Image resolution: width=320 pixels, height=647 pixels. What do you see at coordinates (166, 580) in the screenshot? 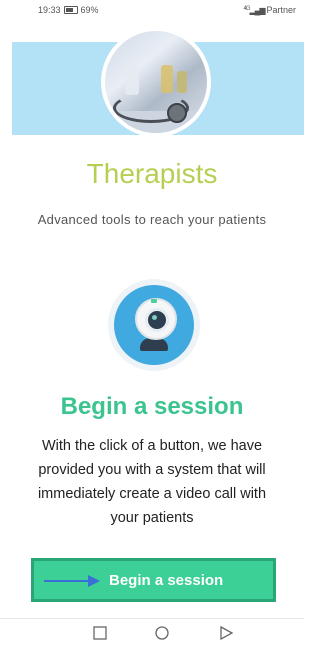
I see `begin-session-label: Begin a session` at bounding box center [166, 580].